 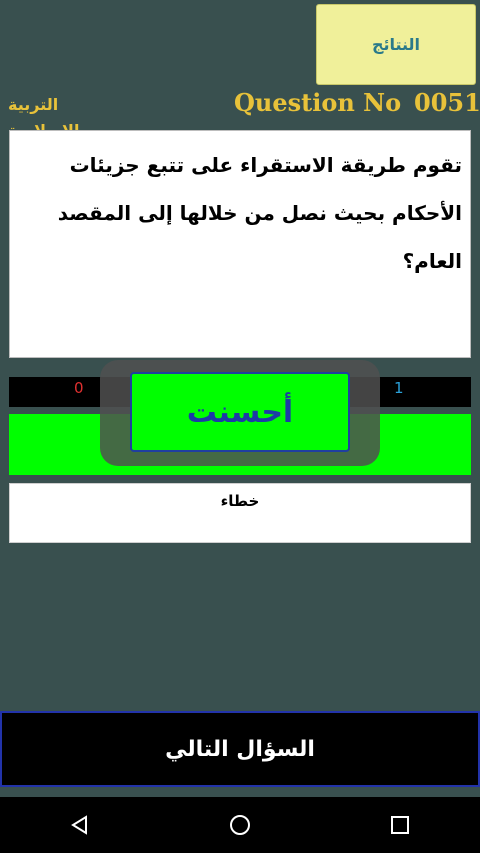 What do you see at coordinates (43, 117) in the screenshot?
I see `subject-title: التربية الإسلامية` at bounding box center [43, 117].